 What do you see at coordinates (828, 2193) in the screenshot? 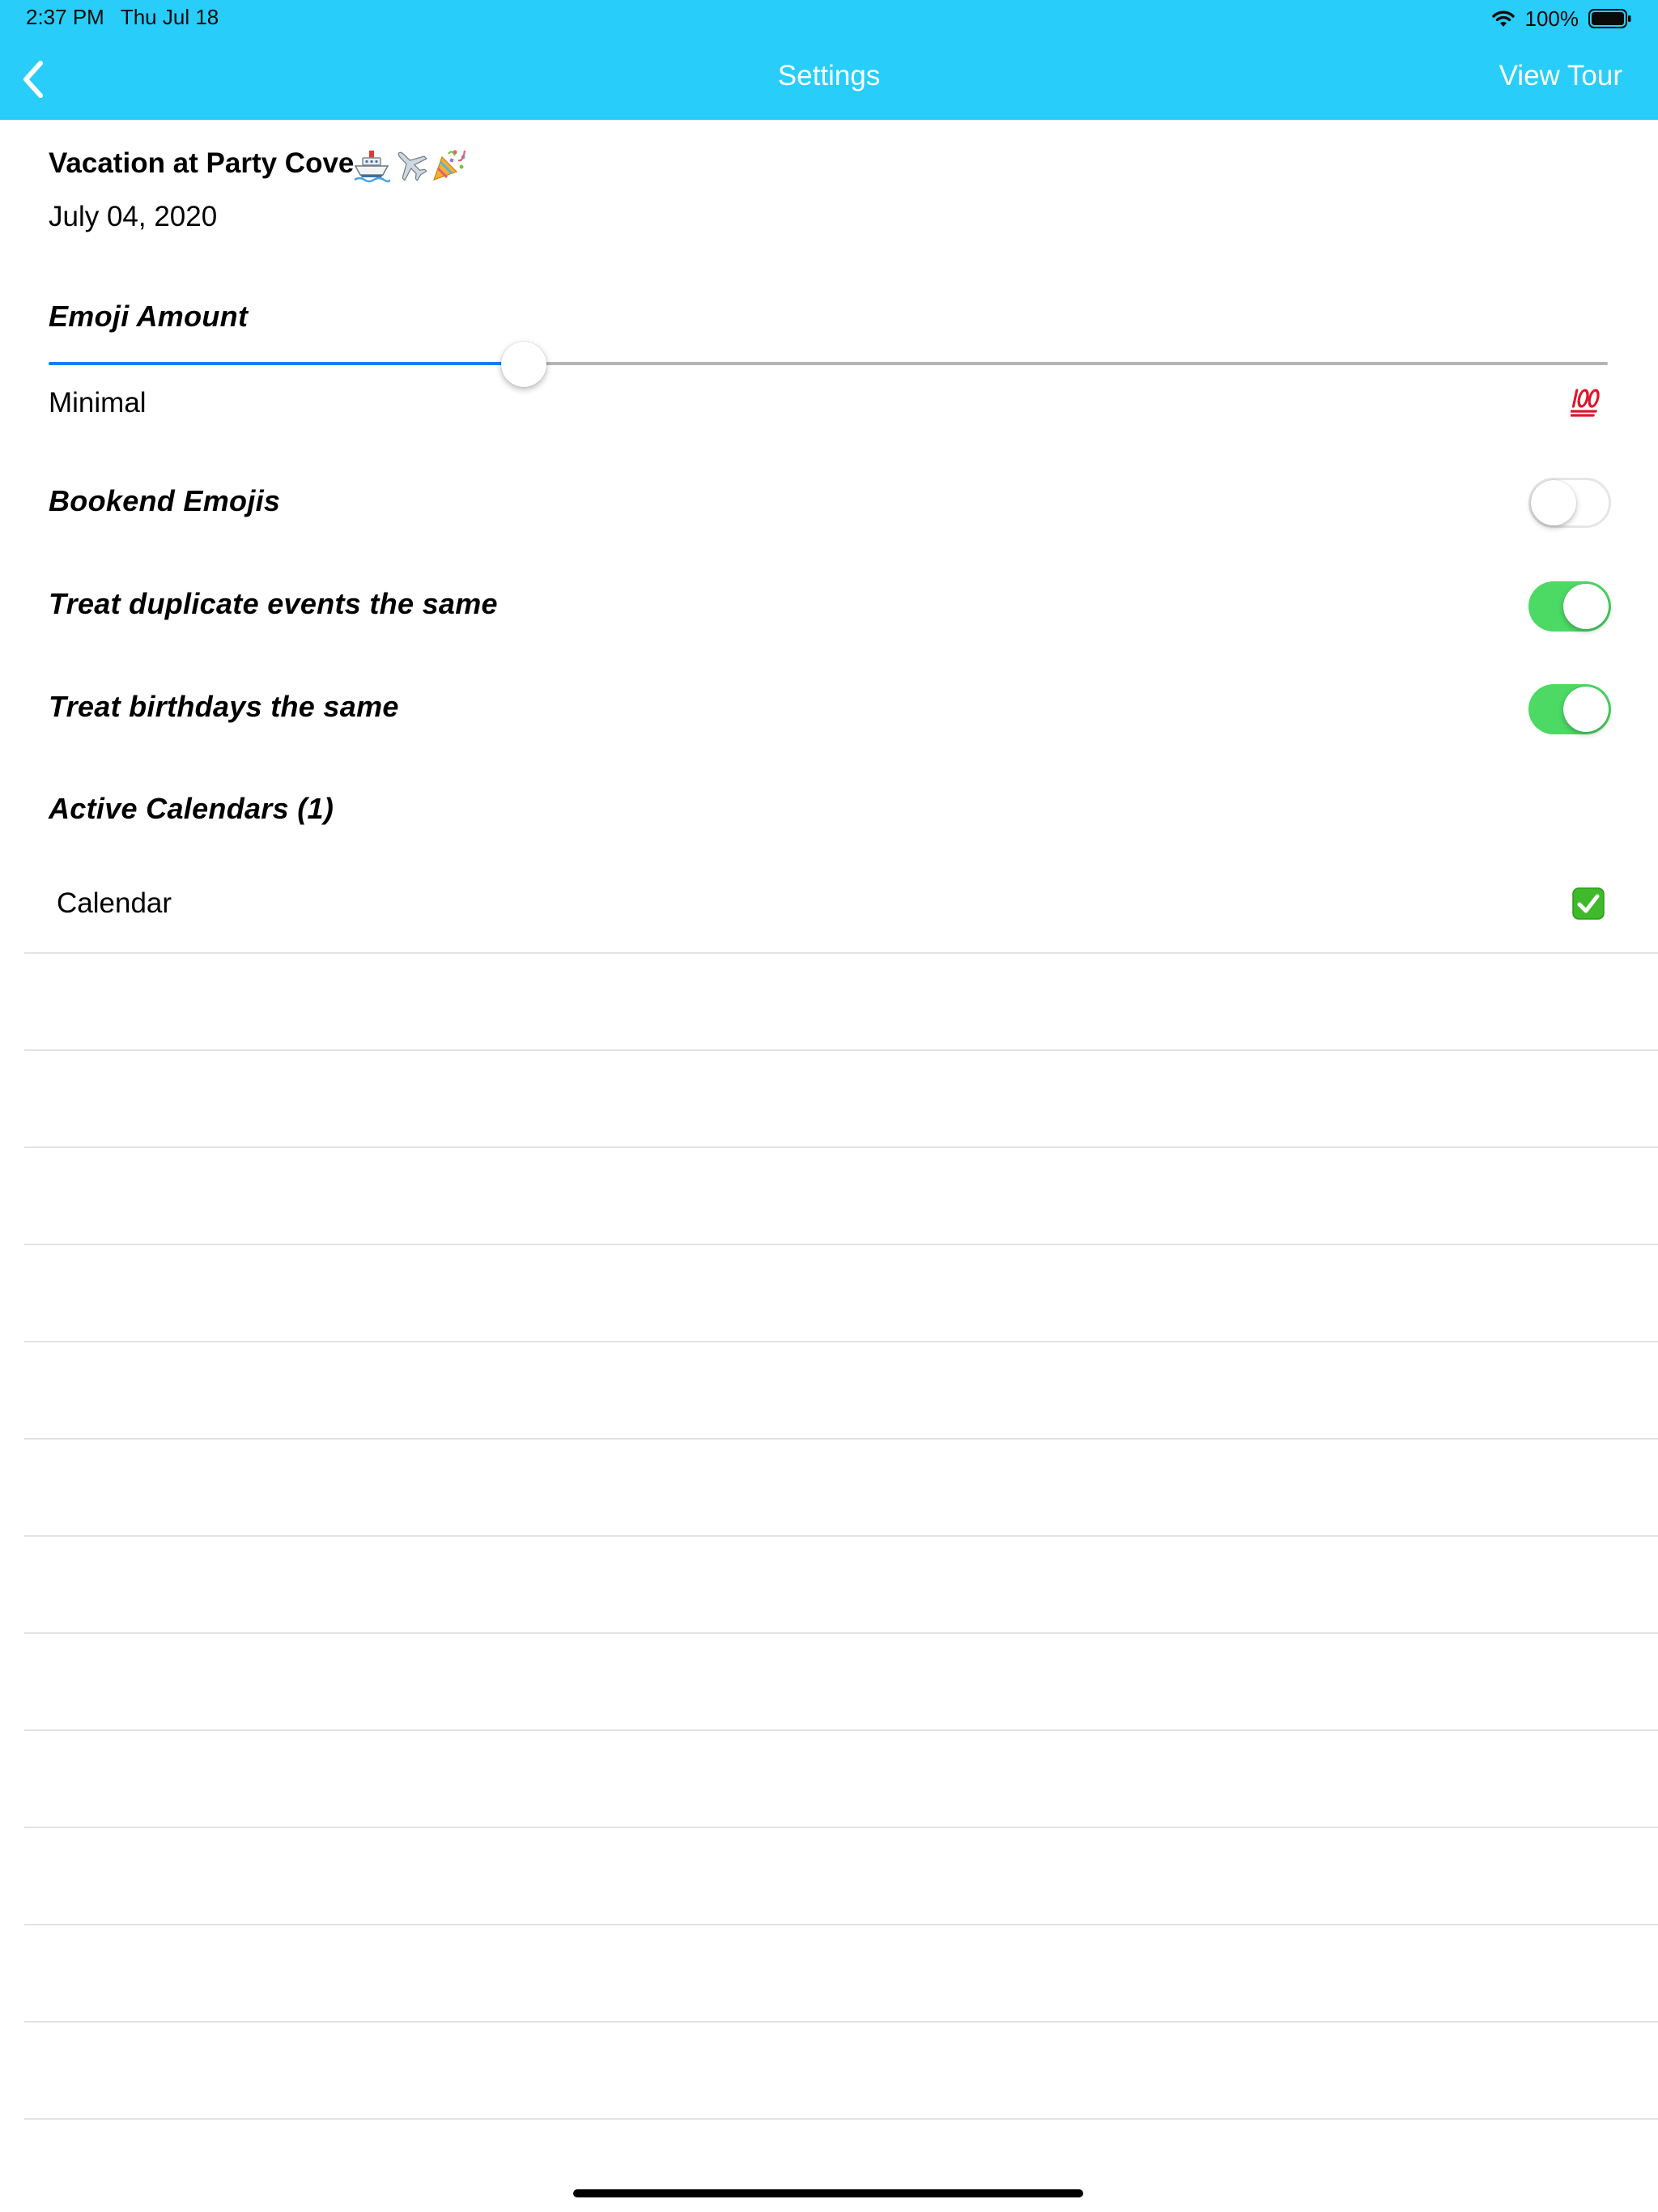
I see `home-indicator` at bounding box center [828, 2193].